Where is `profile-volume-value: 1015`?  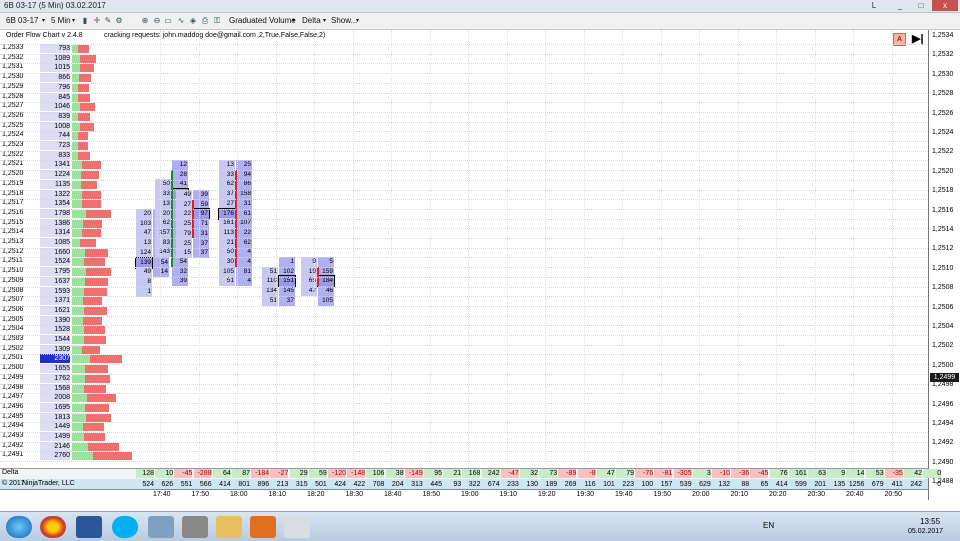
profile-volume-value: 1015 is located at coordinates (55, 68).